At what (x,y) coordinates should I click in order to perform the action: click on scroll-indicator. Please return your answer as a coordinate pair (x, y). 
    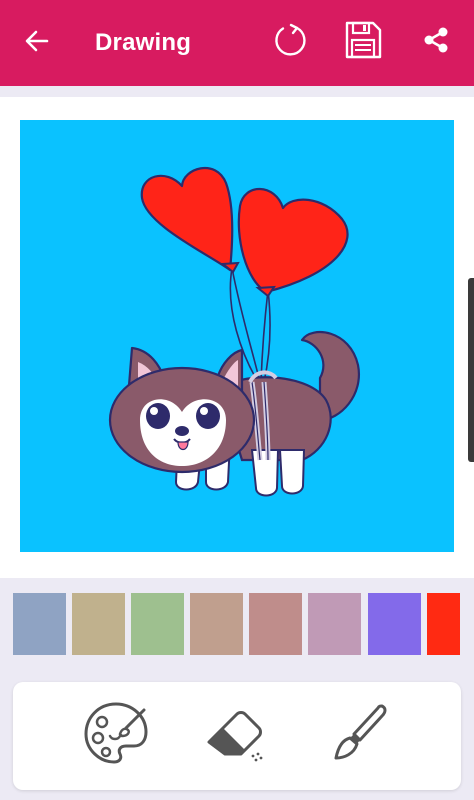
    Looking at the image, I should click on (471, 370).